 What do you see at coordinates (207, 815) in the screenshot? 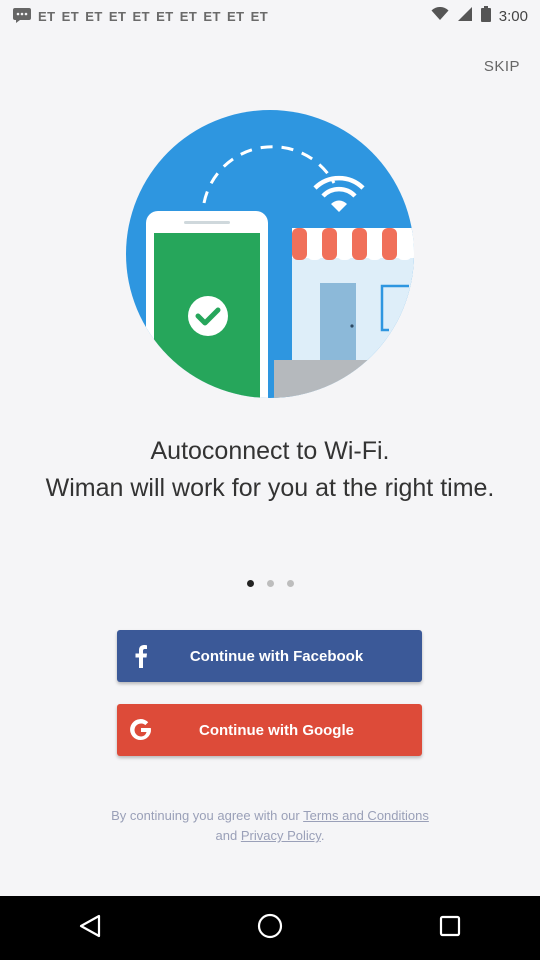
I see `legal-prefix: By continuing you agree with our` at bounding box center [207, 815].